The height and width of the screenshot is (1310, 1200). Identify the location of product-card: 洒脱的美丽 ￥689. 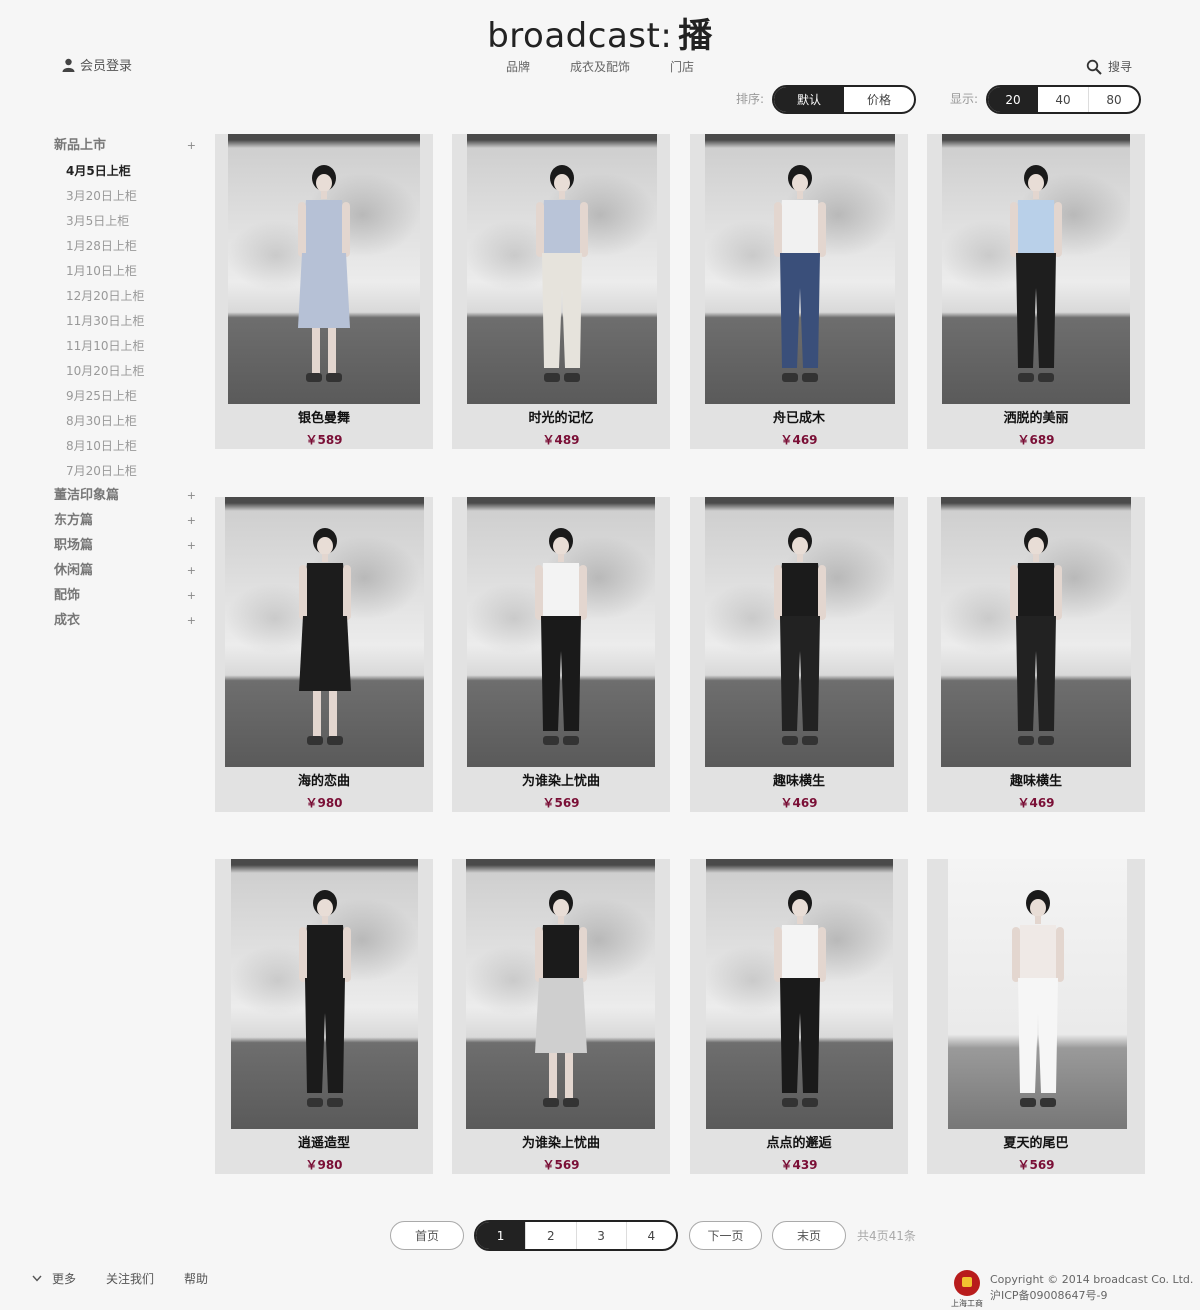
(1036, 291).